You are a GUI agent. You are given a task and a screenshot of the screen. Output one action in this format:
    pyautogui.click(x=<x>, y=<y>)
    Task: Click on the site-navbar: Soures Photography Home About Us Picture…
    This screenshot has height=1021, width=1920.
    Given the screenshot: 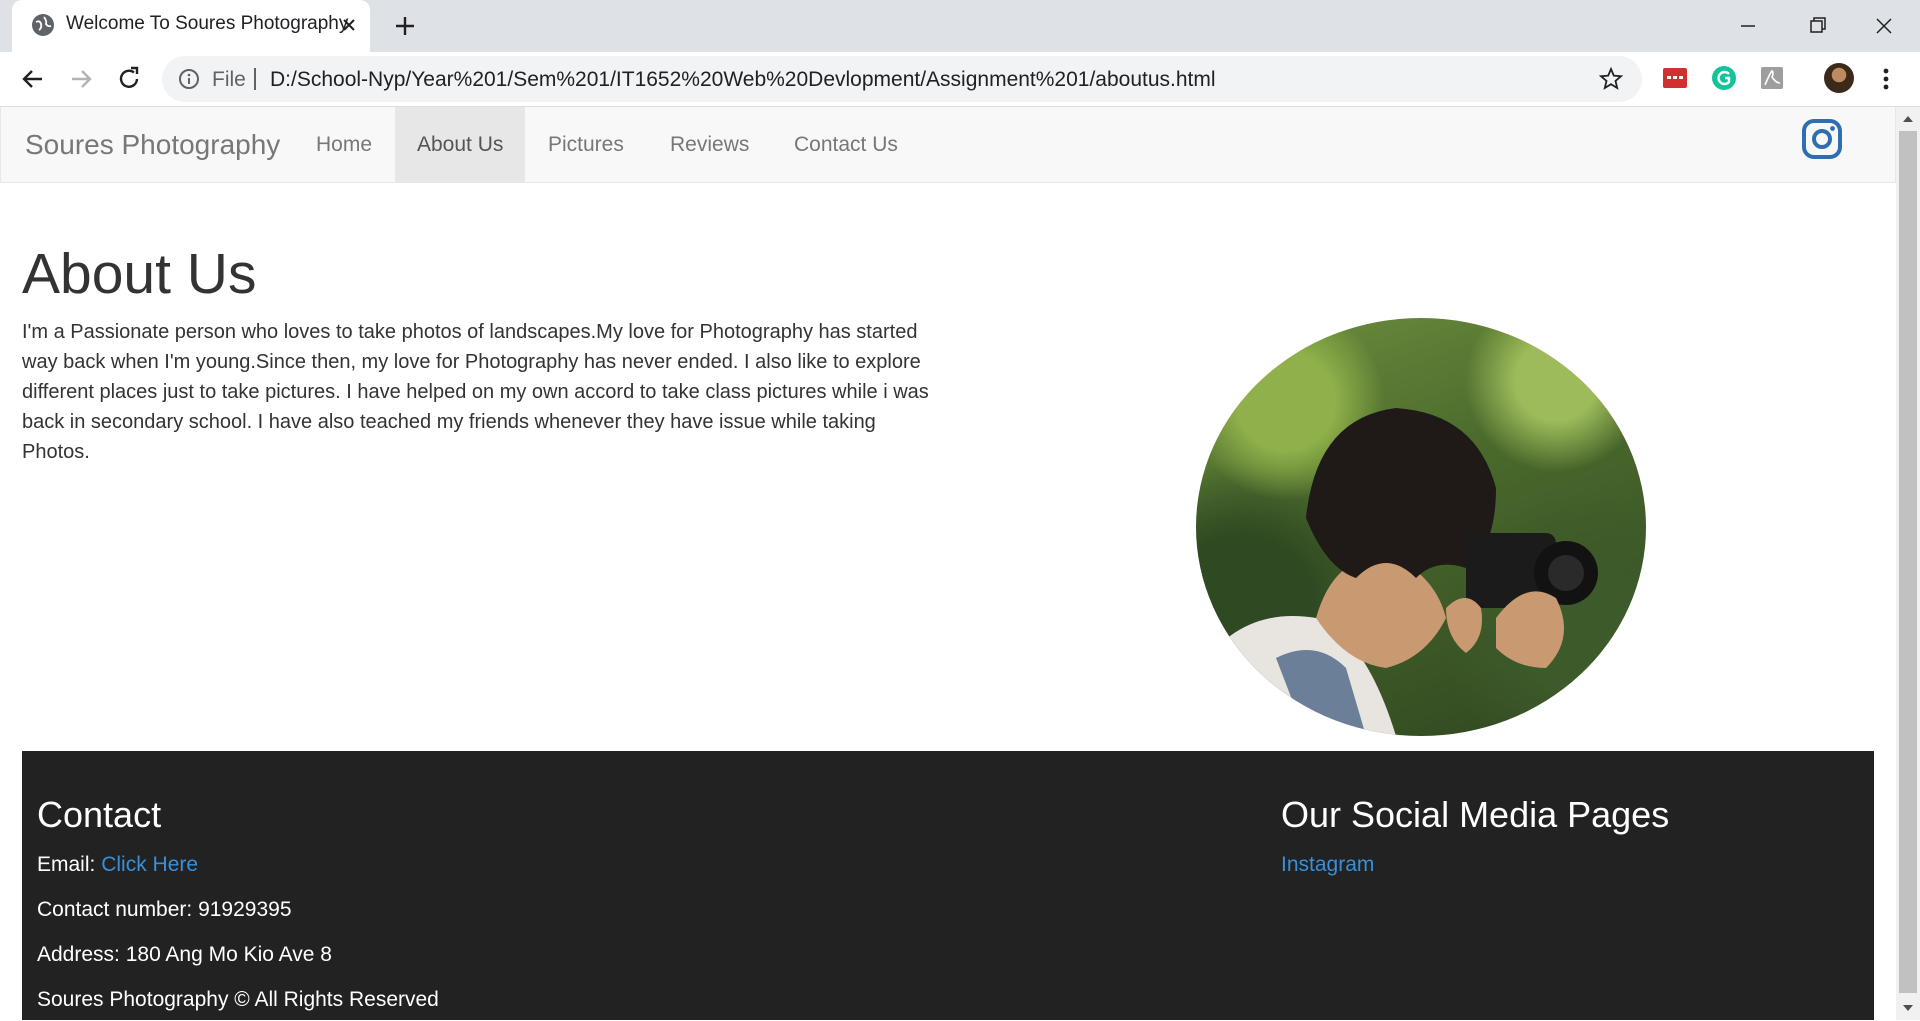 What is the action you would take?
    pyautogui.click(x=948, y=145)
    